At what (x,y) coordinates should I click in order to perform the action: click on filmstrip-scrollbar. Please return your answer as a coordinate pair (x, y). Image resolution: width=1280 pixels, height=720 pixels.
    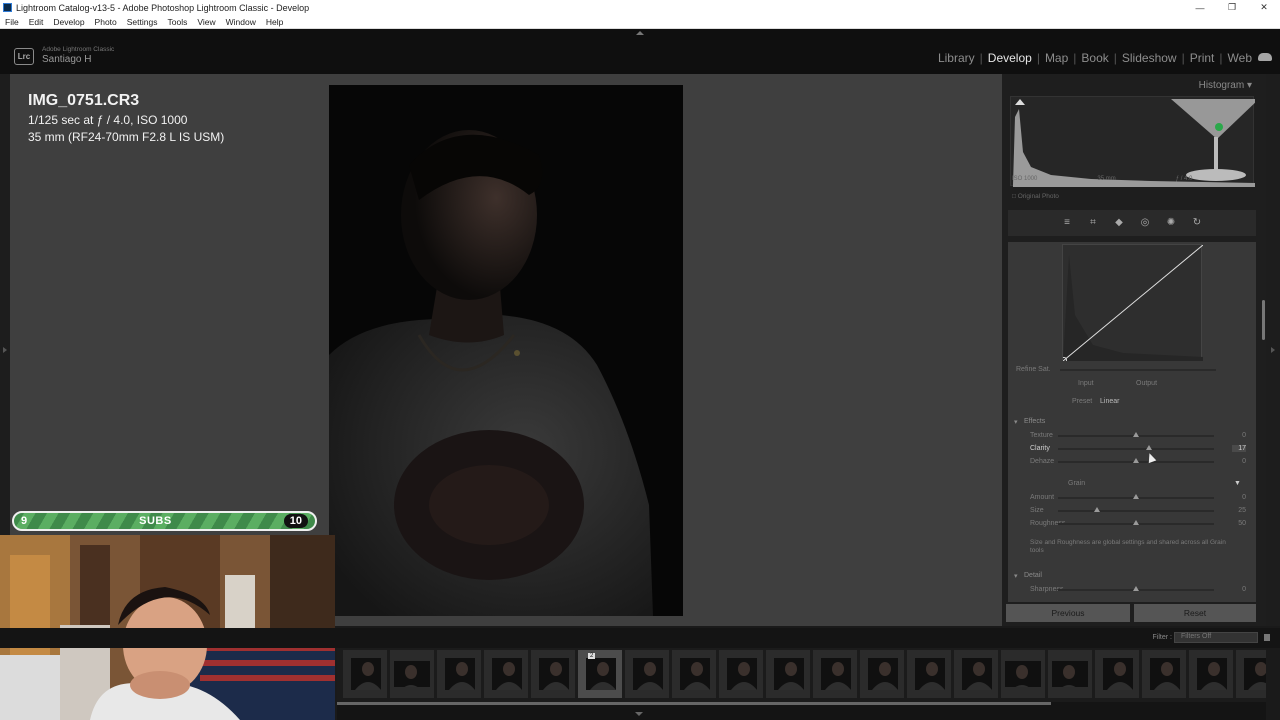
    Looking at the image, I should click on (801, 711).